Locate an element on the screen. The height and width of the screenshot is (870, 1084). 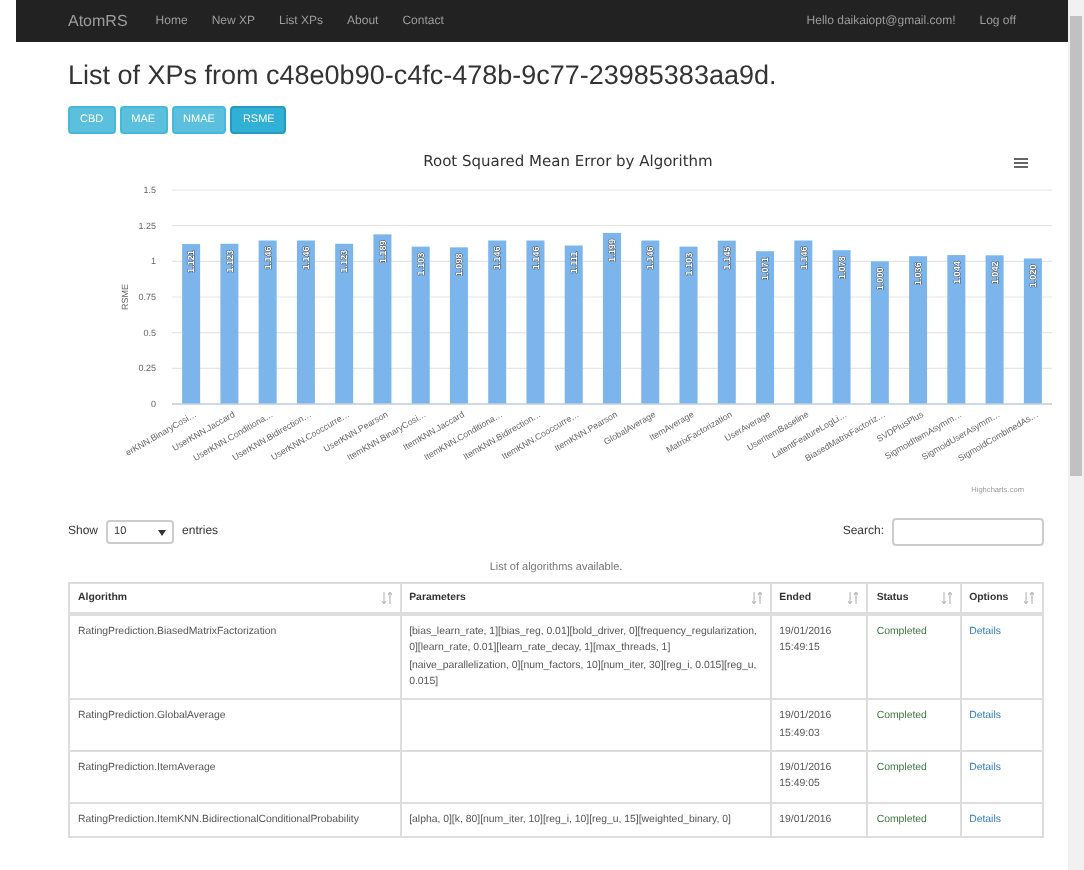
menu-icon is located at coordinates (1021, 163).